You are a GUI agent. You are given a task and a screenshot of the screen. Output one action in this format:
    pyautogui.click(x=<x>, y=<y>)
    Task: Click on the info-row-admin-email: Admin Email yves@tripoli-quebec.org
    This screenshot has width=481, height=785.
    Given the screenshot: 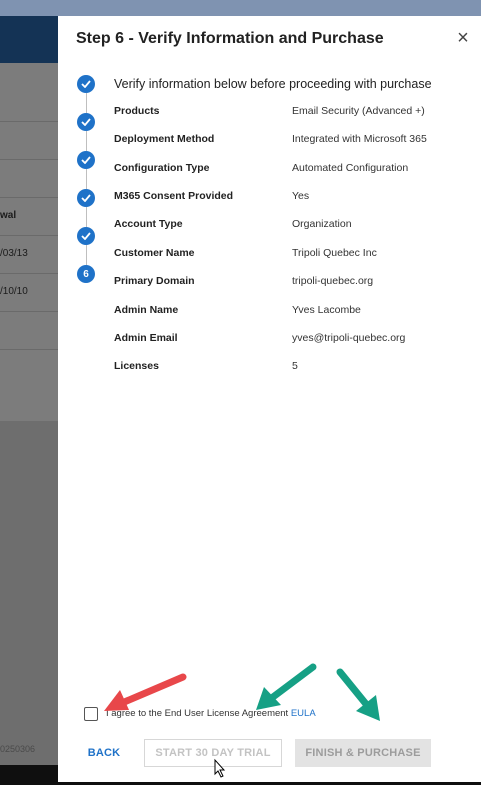 What is the action you would take?
    pyautogui.click(x=294, y=342)
    